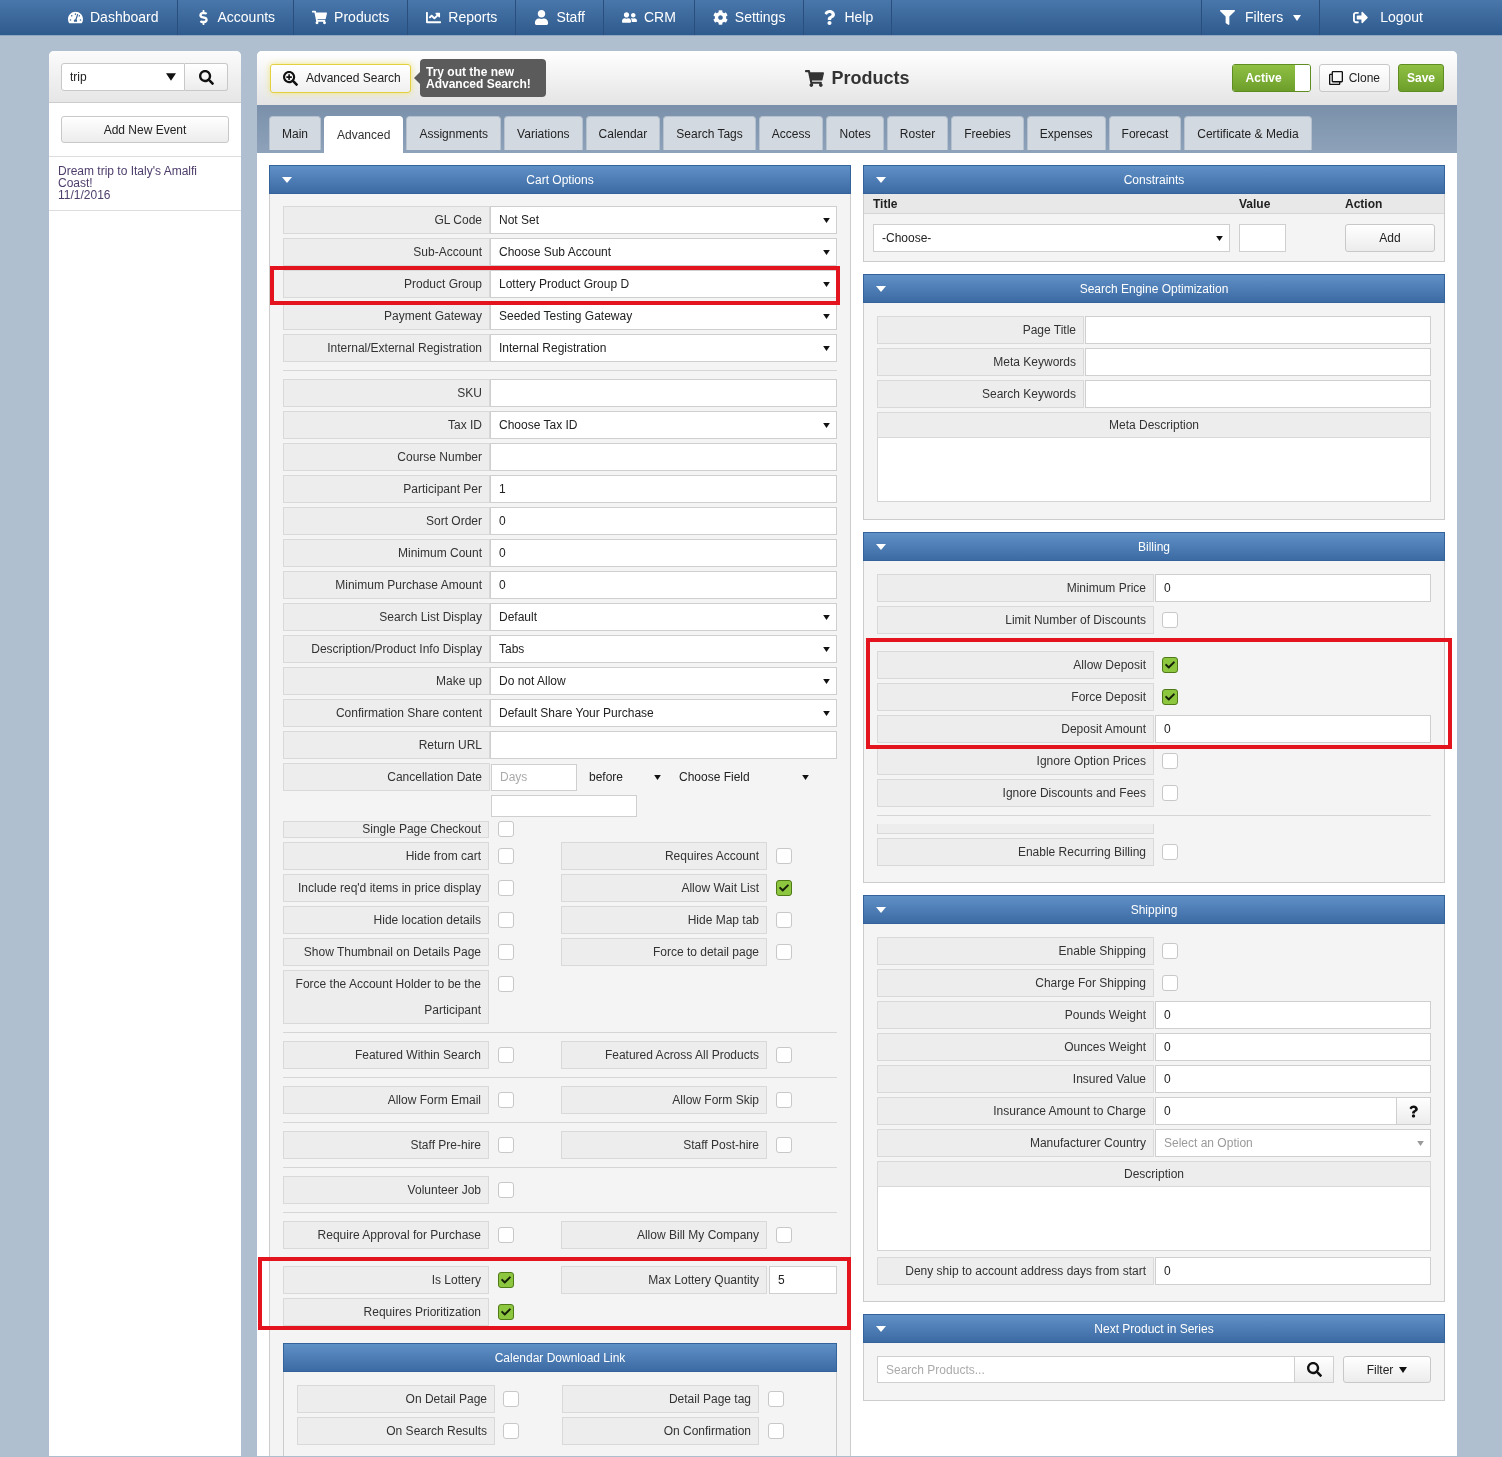 The width and height of the screenshot is (1502, 1457). I want to click on section-header: Billing, so click(1154, 546).